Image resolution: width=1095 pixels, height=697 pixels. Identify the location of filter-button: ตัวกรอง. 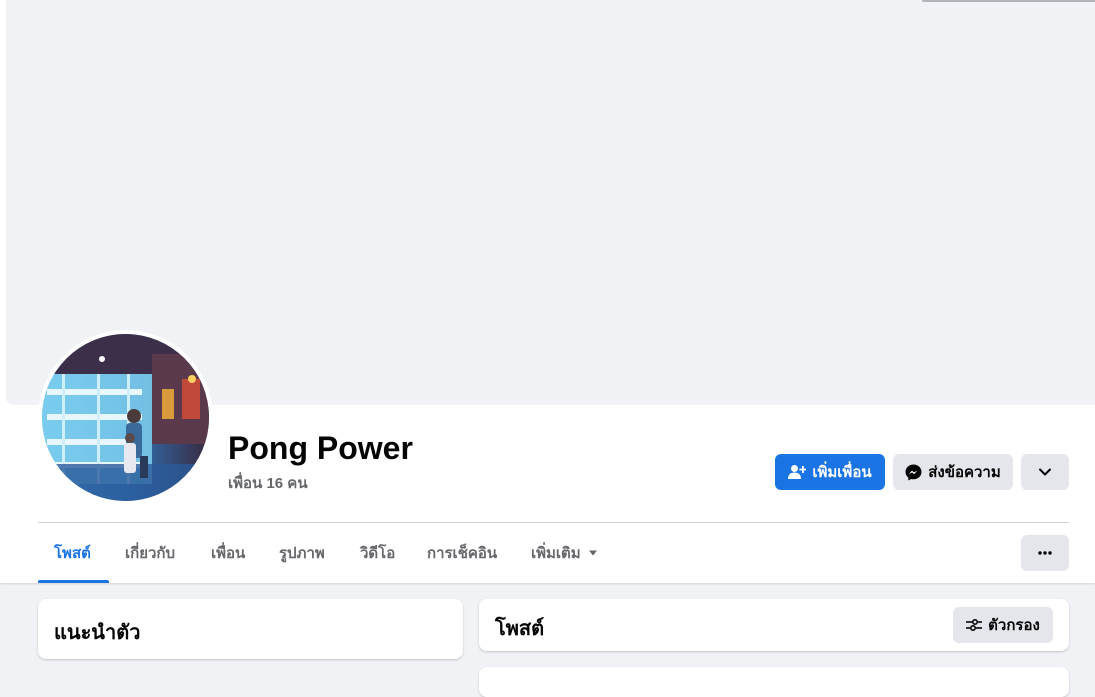
(1003, 625).